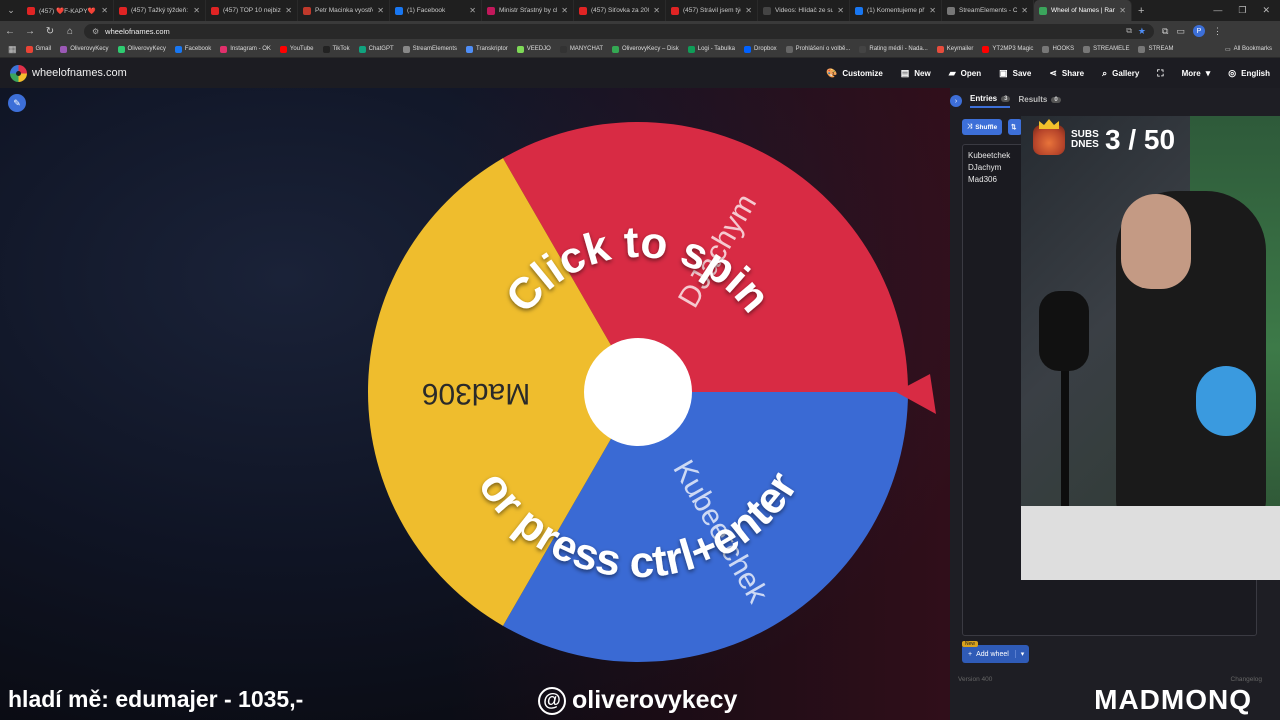 Image resolution: width=1280 pixels, height=720 pixels. Describe the element at coordinates (1066, 73) in the screenshot. I see `menu-item-share: ⋖ Share` at that location.